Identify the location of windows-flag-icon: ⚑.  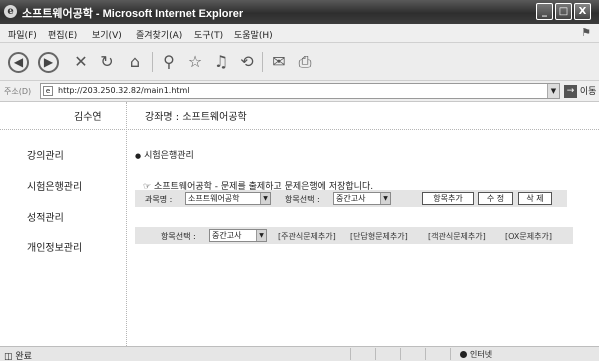
(586, 32).